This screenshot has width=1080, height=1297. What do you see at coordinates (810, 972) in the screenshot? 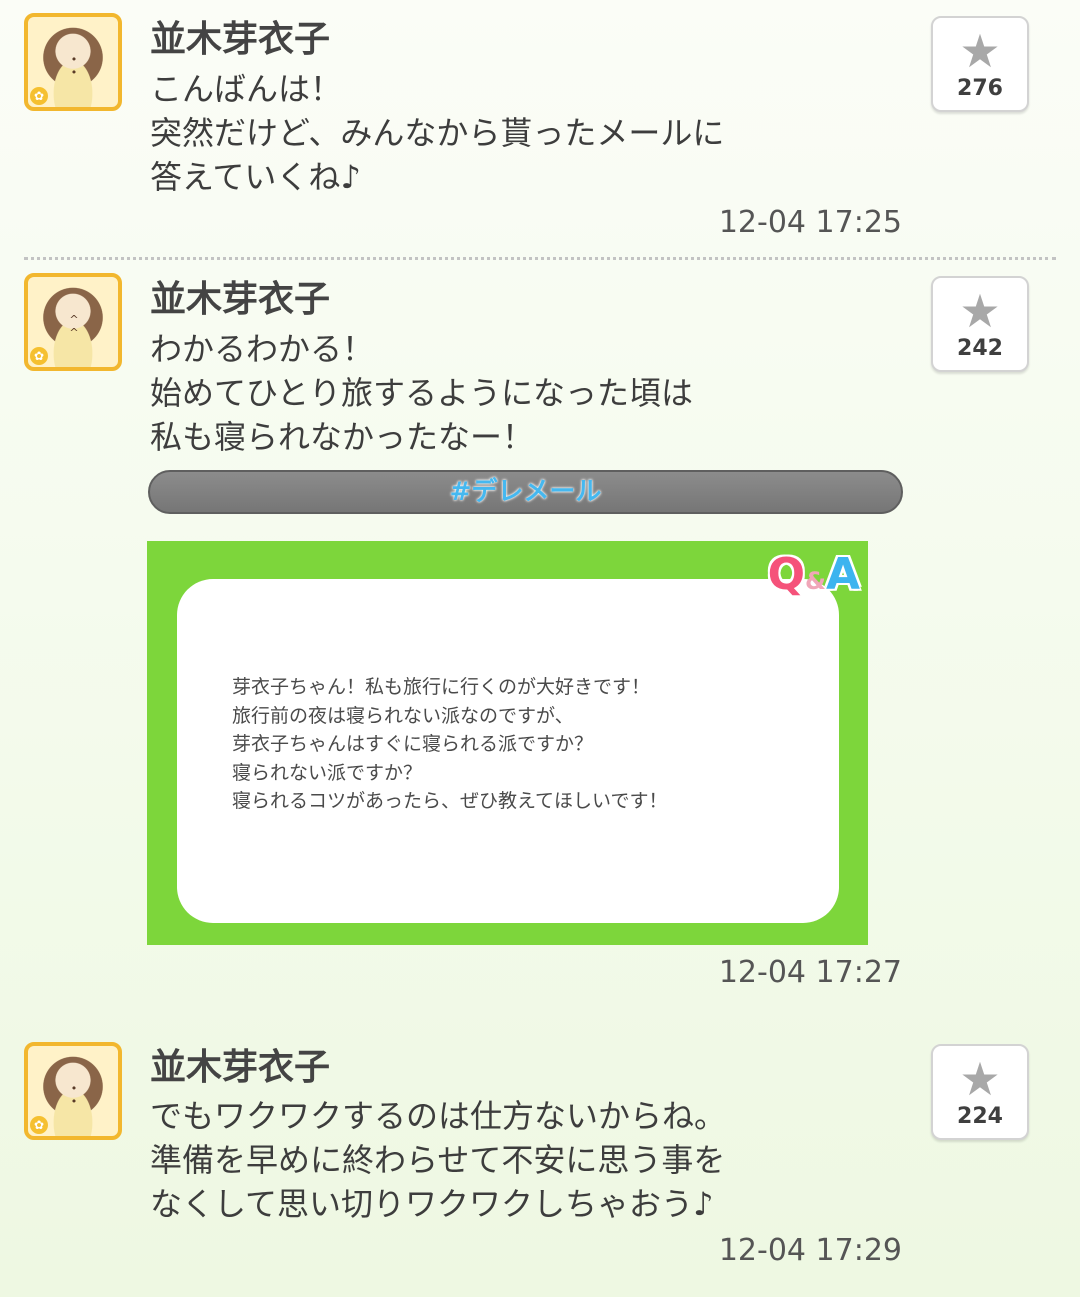
I see `timestamp: 12-04 17:27` at bounding box center [810, 972].